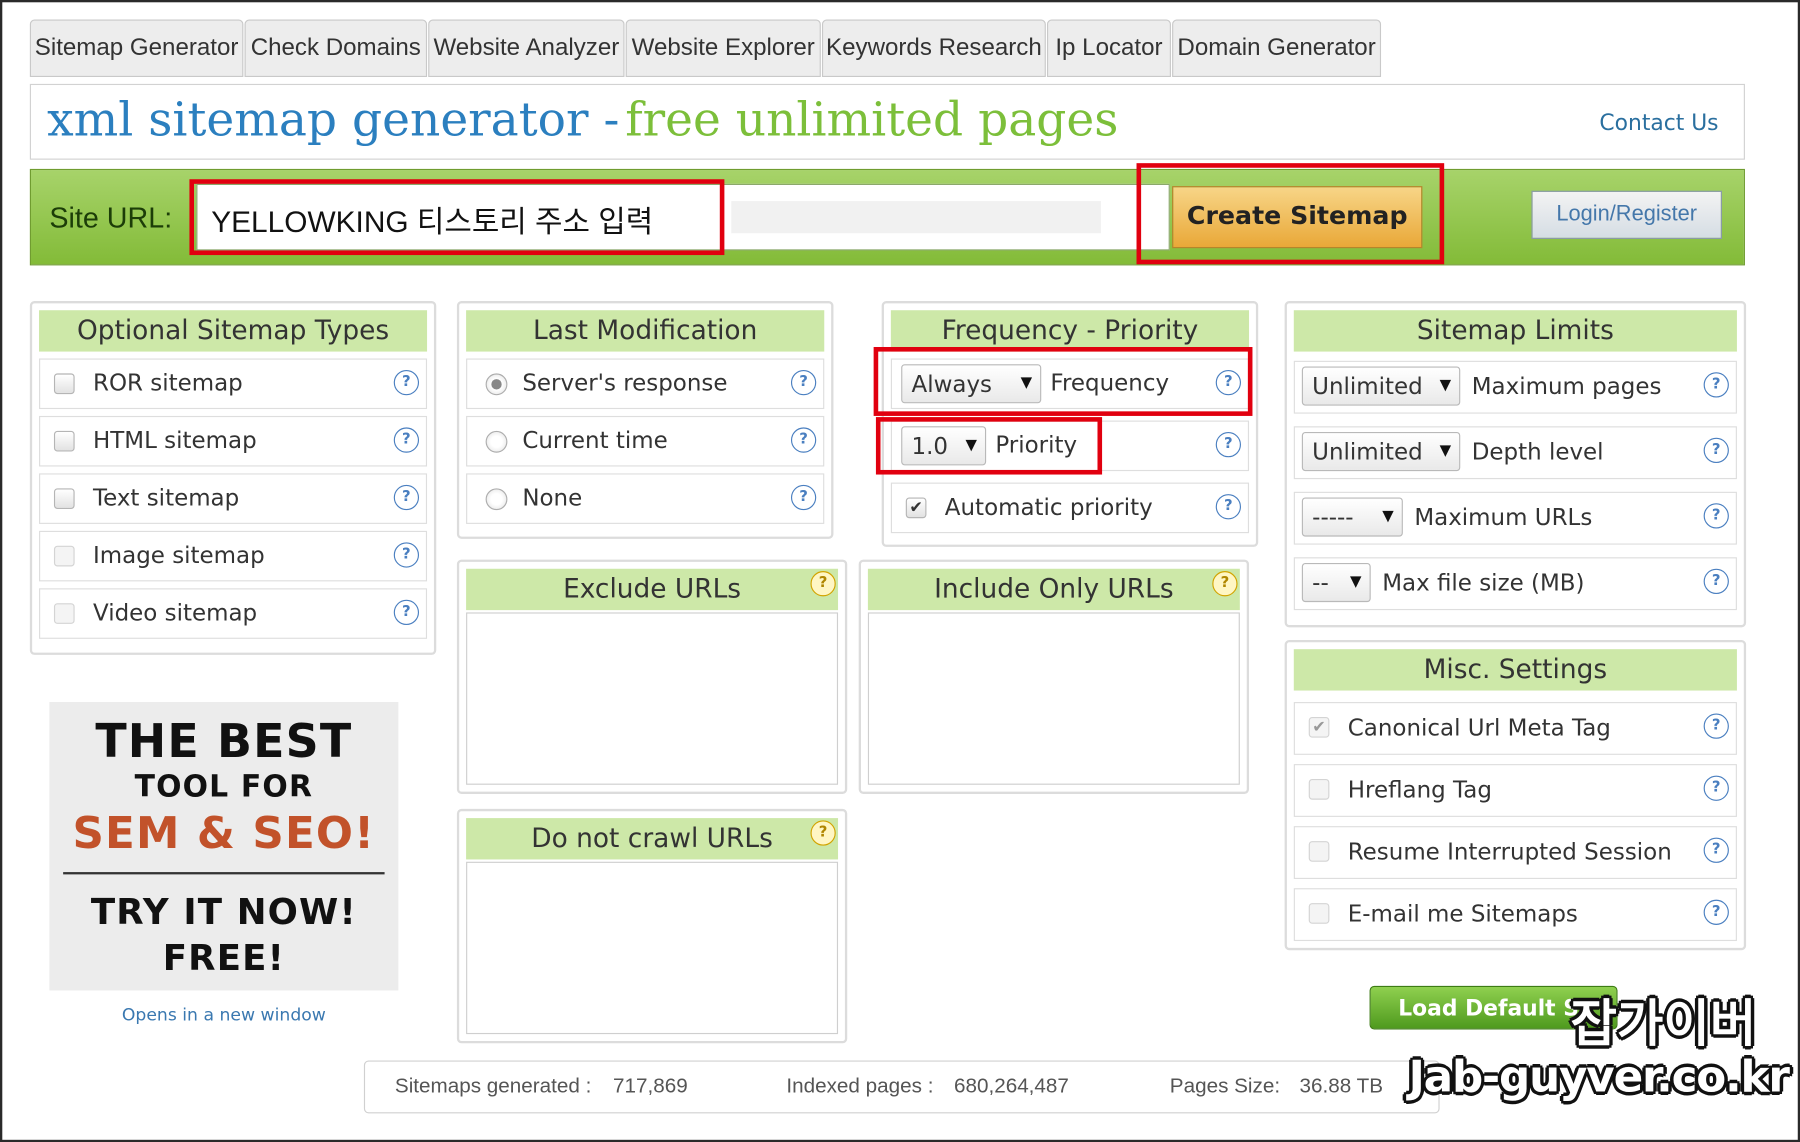 The image size is (1800, 1142). What do you see at coordinates (496, 441) in the screenshot?
I see `current-time-radio` at bounding box center [496, 441].